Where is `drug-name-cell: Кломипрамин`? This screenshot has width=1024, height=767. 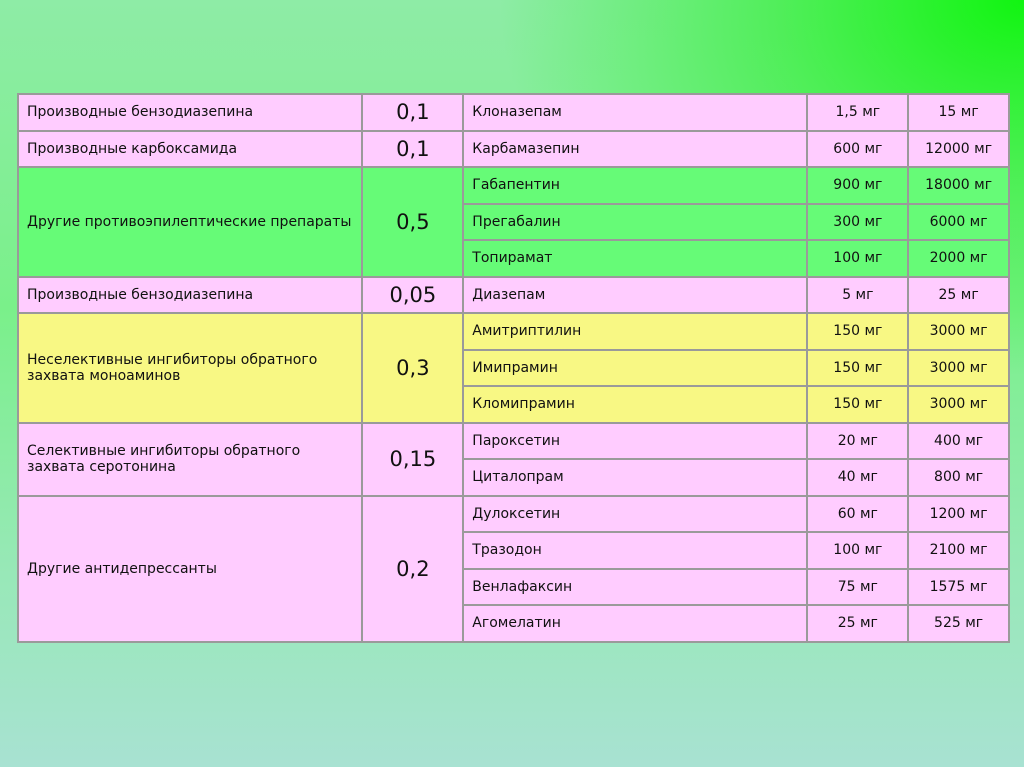
drug-name-cell: Кломипрамин is located at coordinates (635, 404).